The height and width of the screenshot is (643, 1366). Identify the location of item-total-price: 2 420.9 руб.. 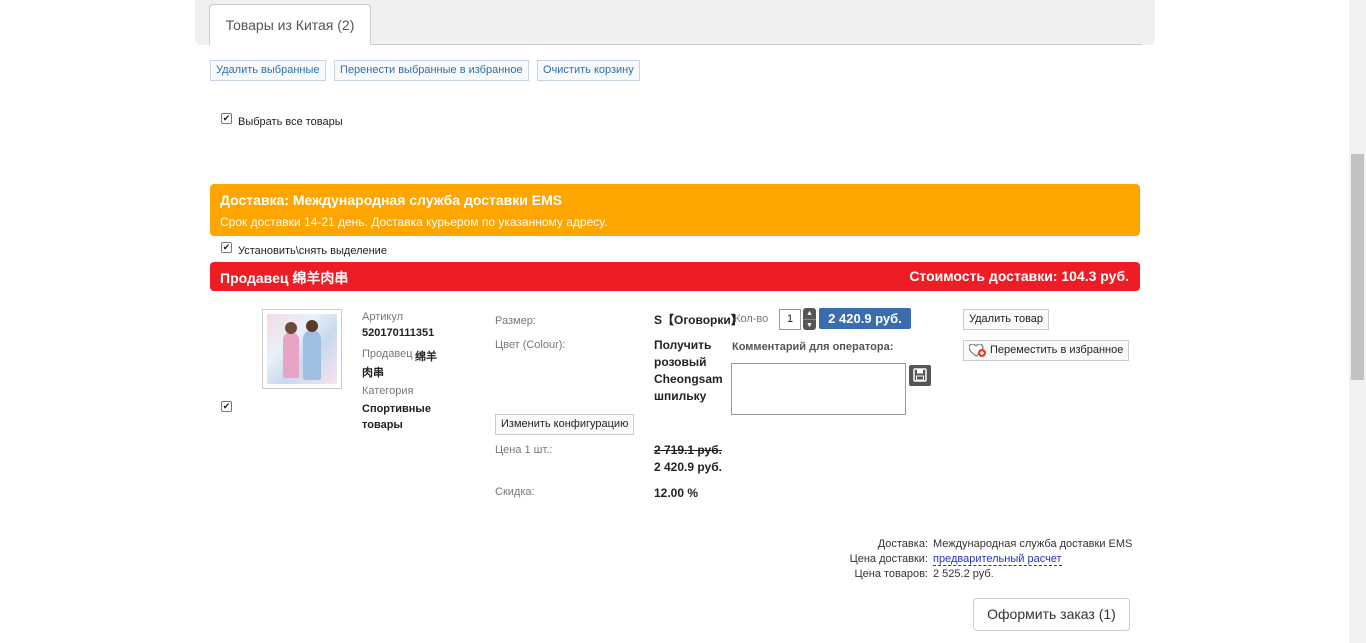
(865, 318).